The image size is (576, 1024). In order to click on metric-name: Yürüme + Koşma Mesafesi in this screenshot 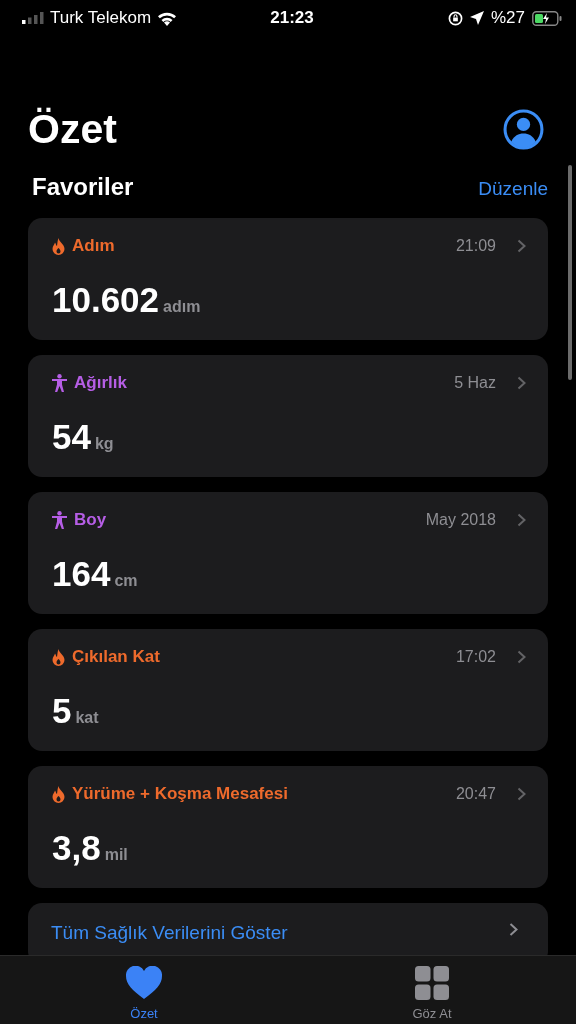, I will do `click(180, 794)`.